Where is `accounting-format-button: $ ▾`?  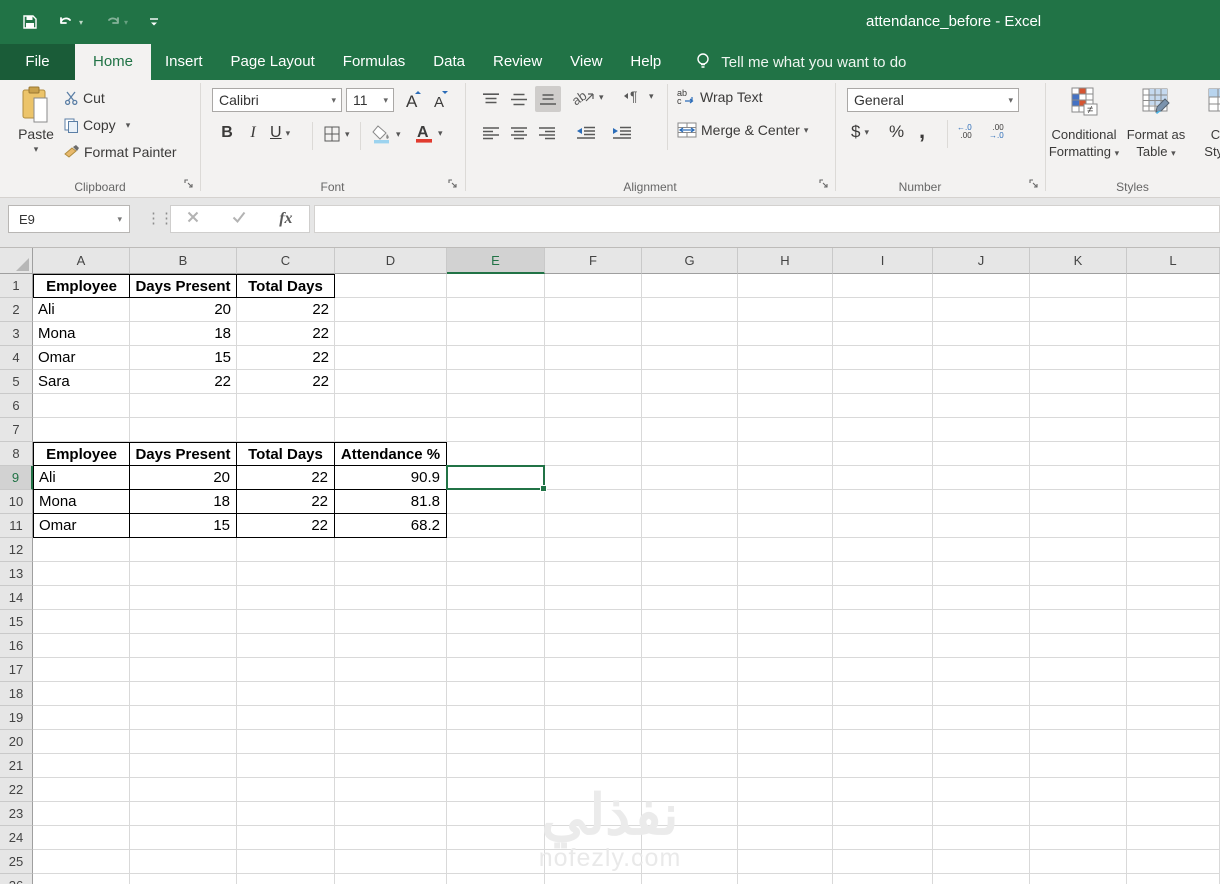 accounting-format-button: $ ▾ is located at coordinates (860, 132).